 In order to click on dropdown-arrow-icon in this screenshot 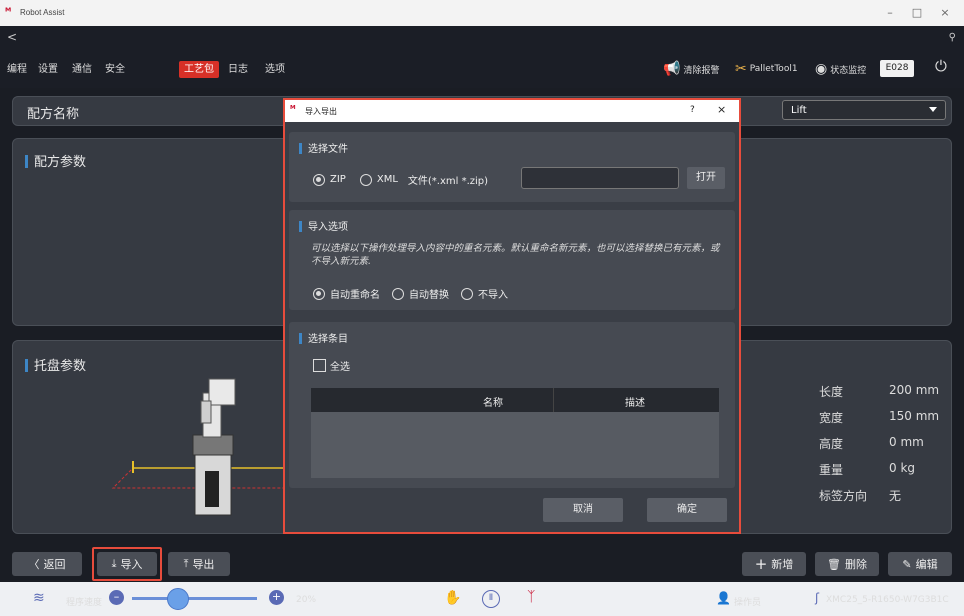, I will do `click(933, 109)`.